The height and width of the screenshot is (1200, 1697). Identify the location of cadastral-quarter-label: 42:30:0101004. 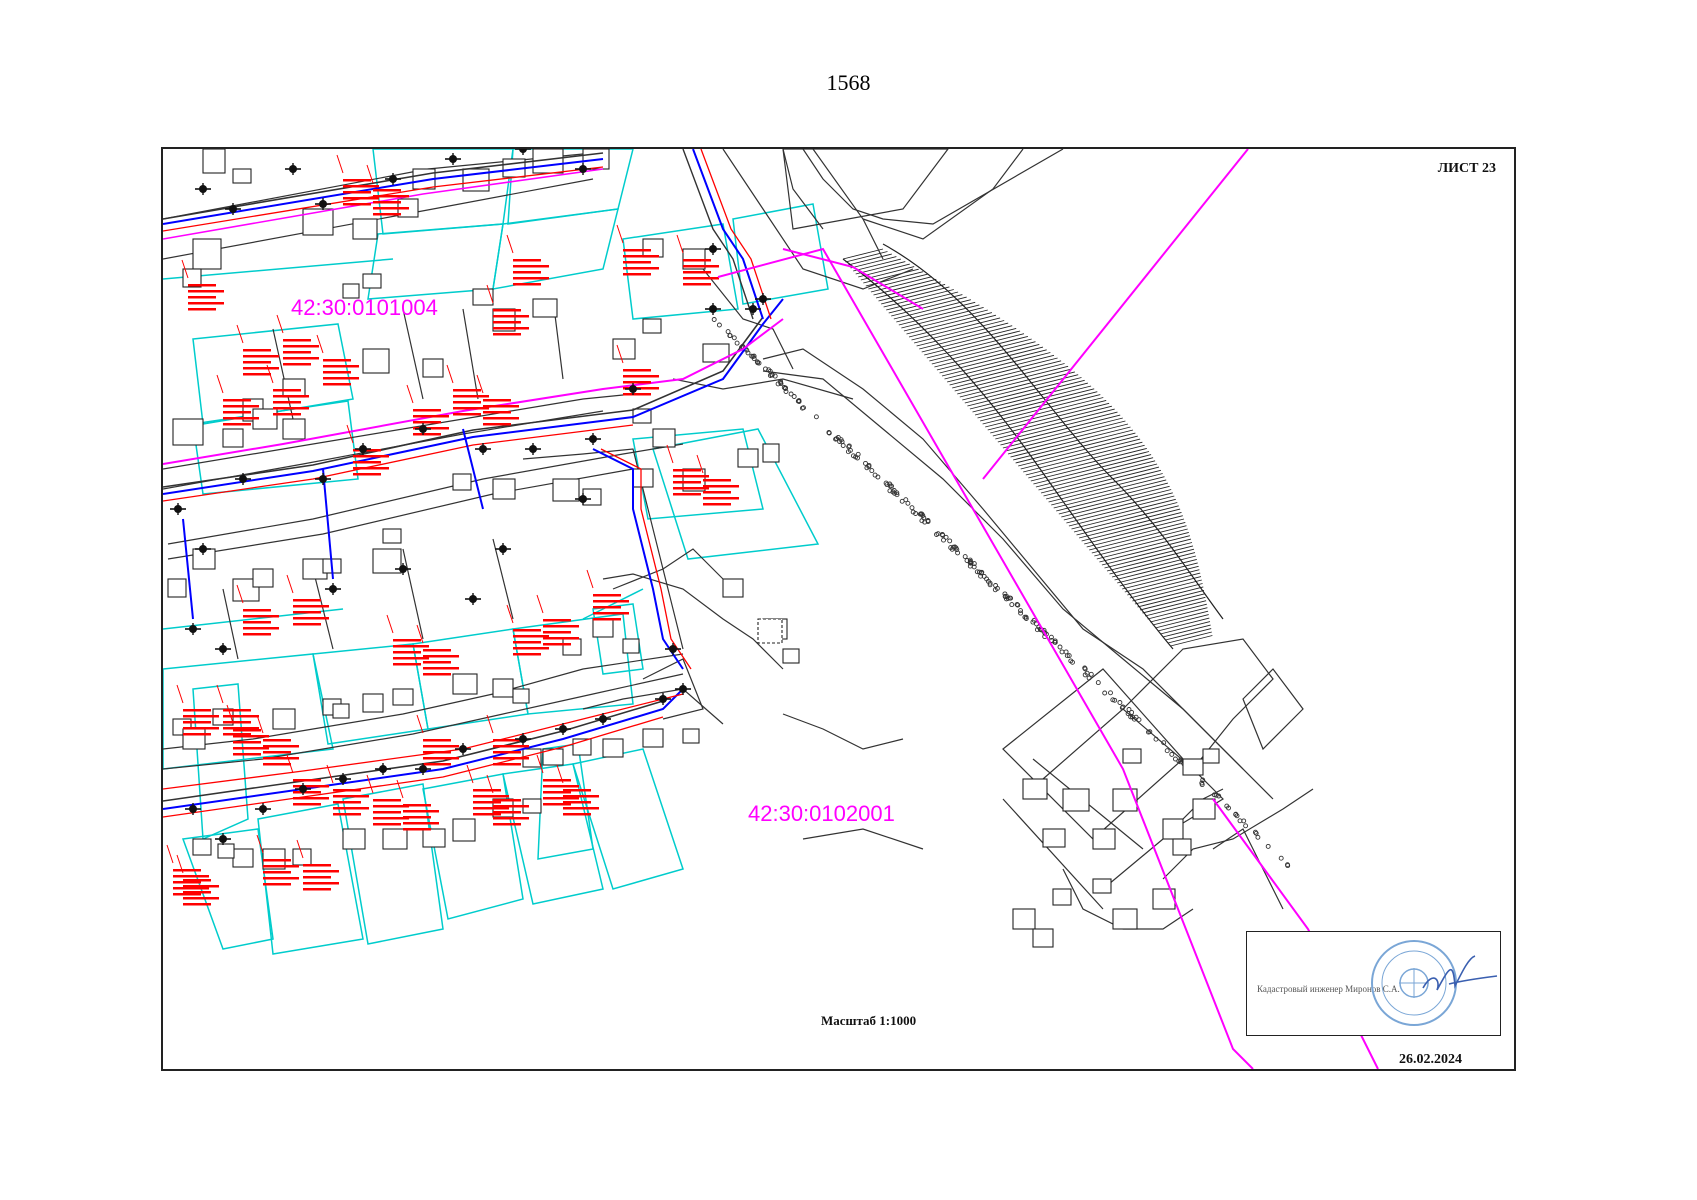
(364, 307).